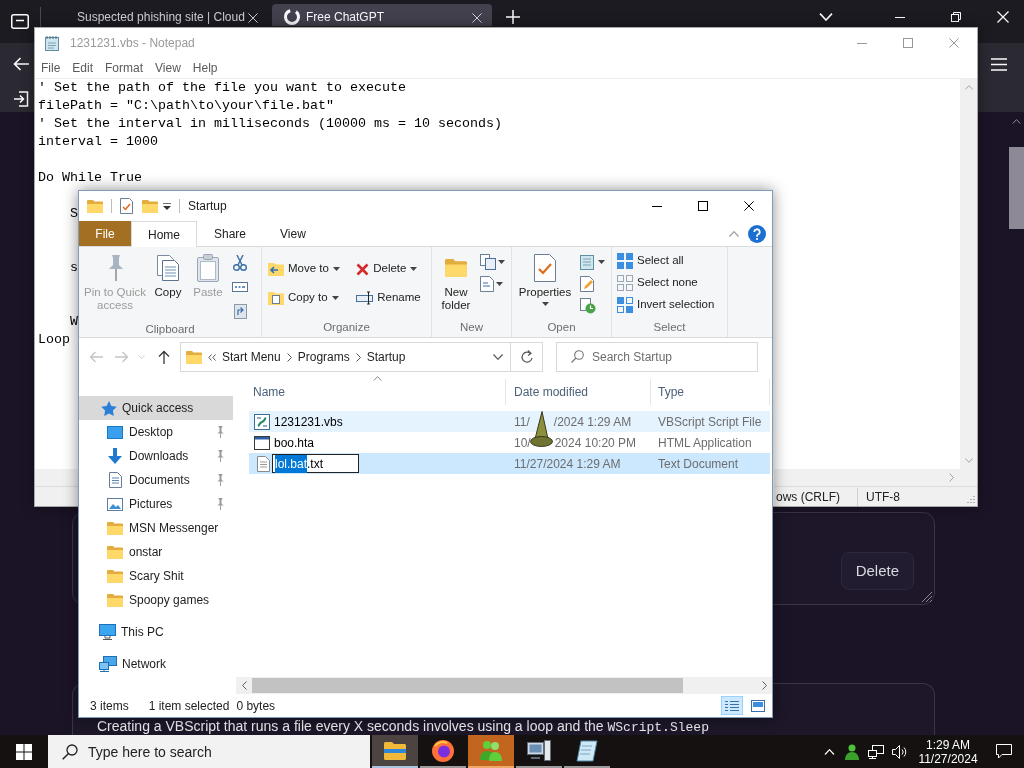 The width and height of the screenshot is (1024, 768). I want to click on nav-item: Documents, so click(156, 480).